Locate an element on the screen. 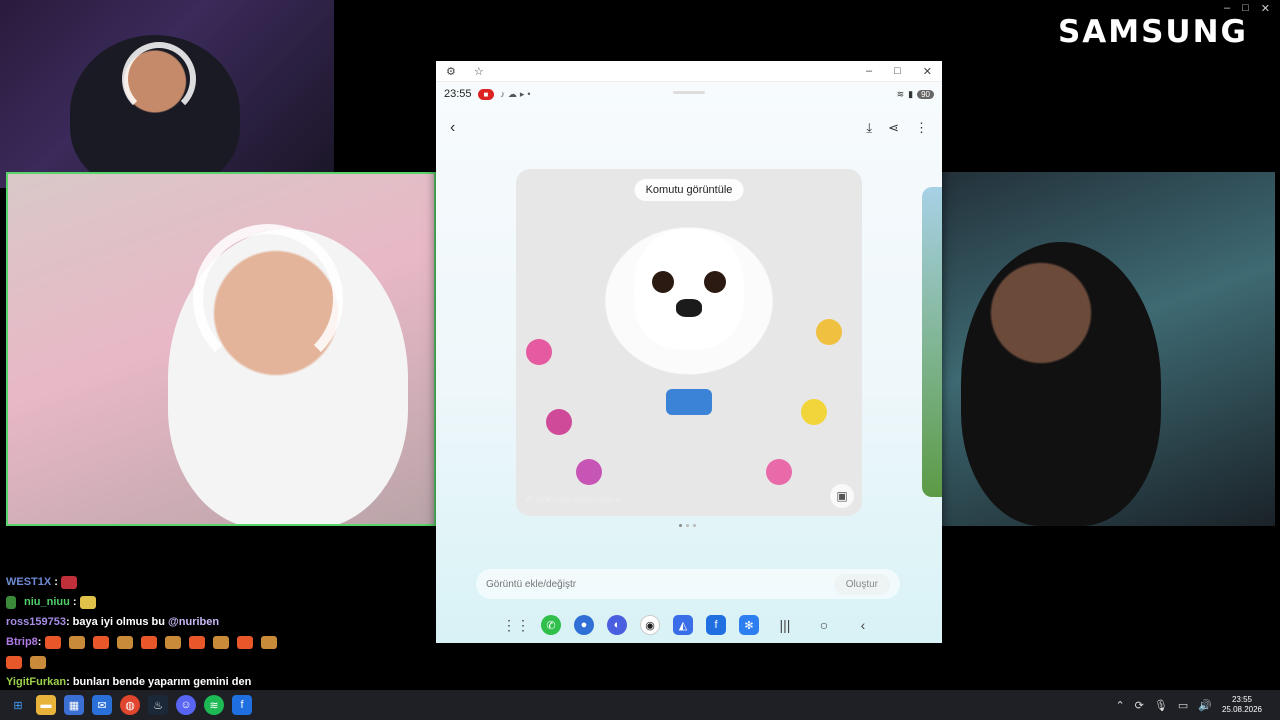 This screenshot has height=720, width=1280. gear-icon: ⚙ is located at coordinates (451, 71).